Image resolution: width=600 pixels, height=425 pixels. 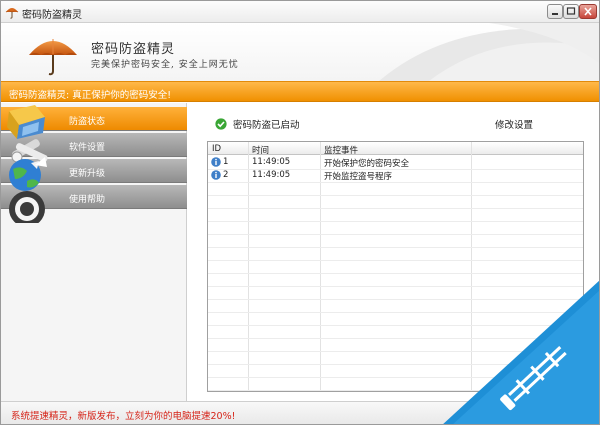 I want to click on minimize-icon, so click(x=555, y=14).